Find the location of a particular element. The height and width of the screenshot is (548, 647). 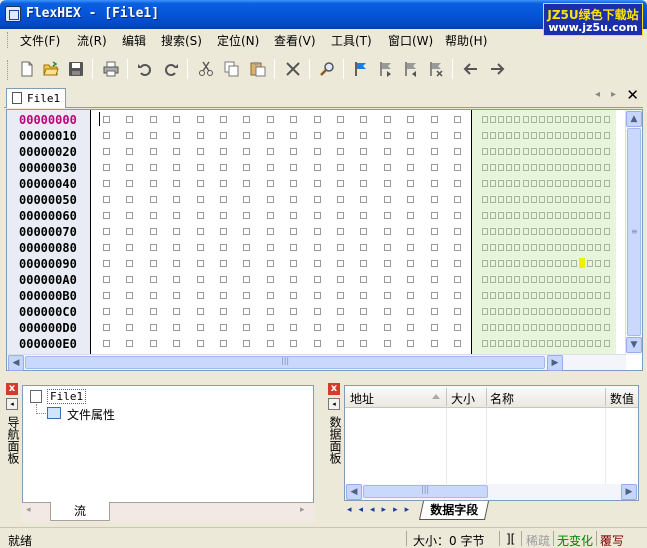

open-folder-icon is located at coordinates (51, 69).